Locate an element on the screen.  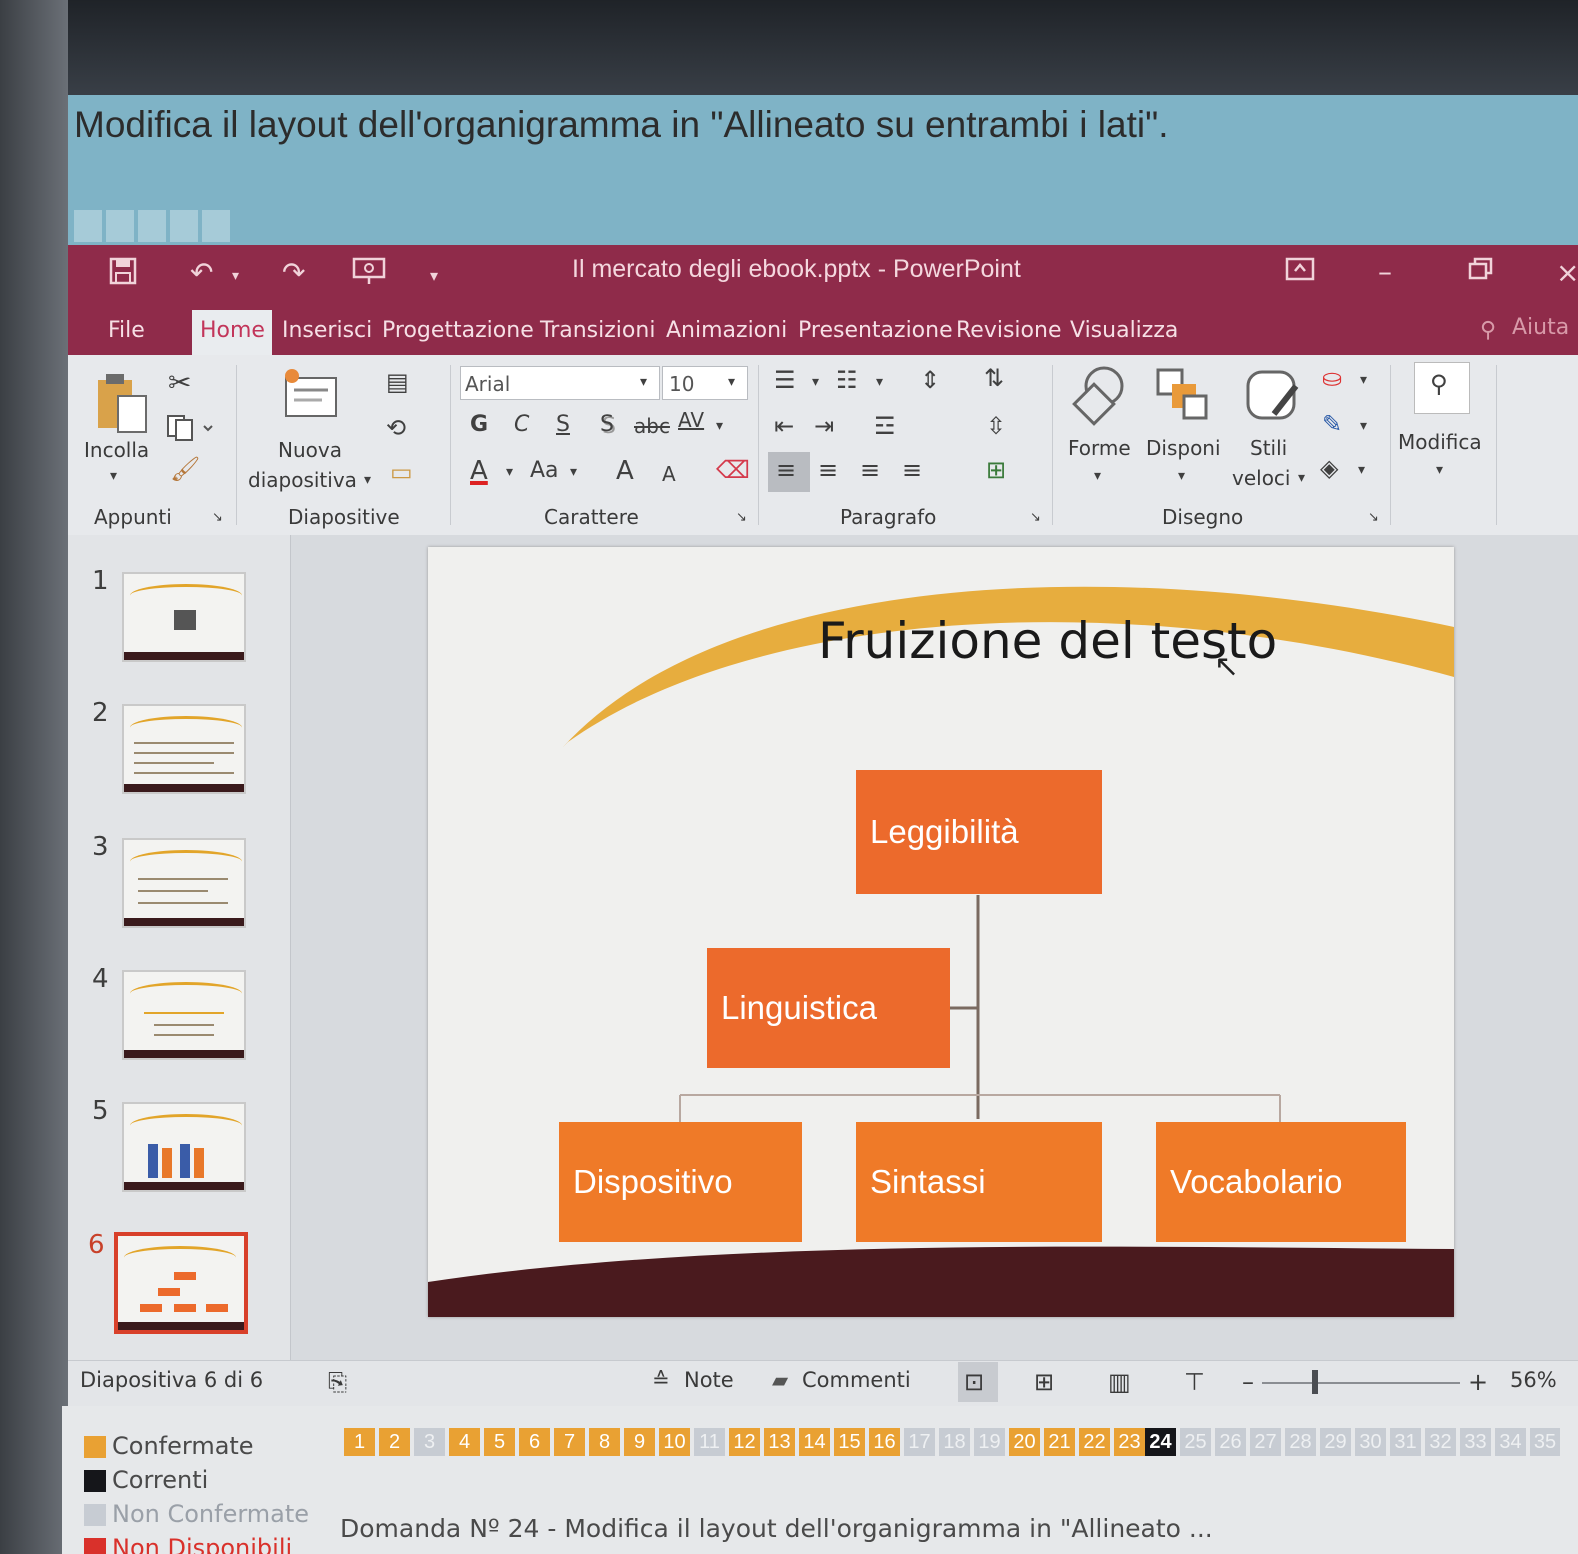
shape-outline-dropdown-icon: ▾ is located at coordinates (1363, 426).